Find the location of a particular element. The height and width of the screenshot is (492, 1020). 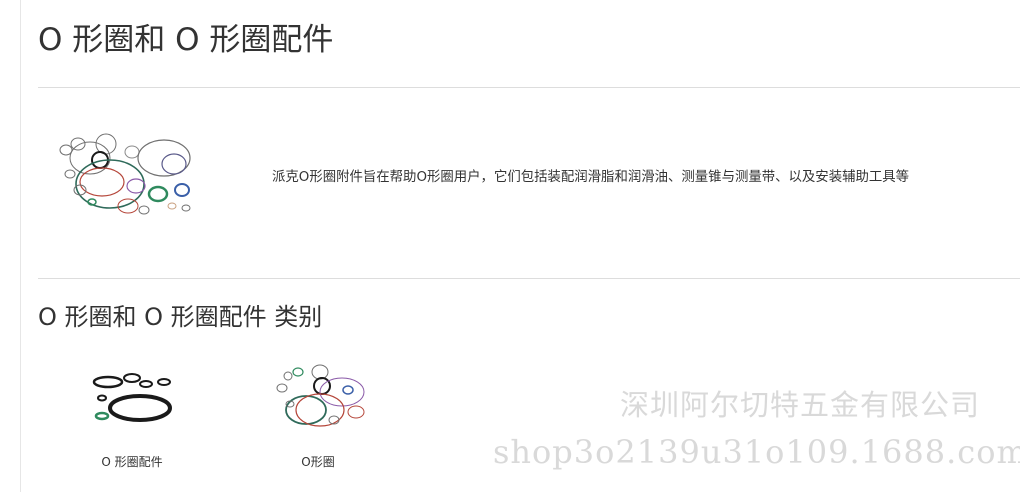

o-rings-assortment-icon is located at coordinates (125, 174).